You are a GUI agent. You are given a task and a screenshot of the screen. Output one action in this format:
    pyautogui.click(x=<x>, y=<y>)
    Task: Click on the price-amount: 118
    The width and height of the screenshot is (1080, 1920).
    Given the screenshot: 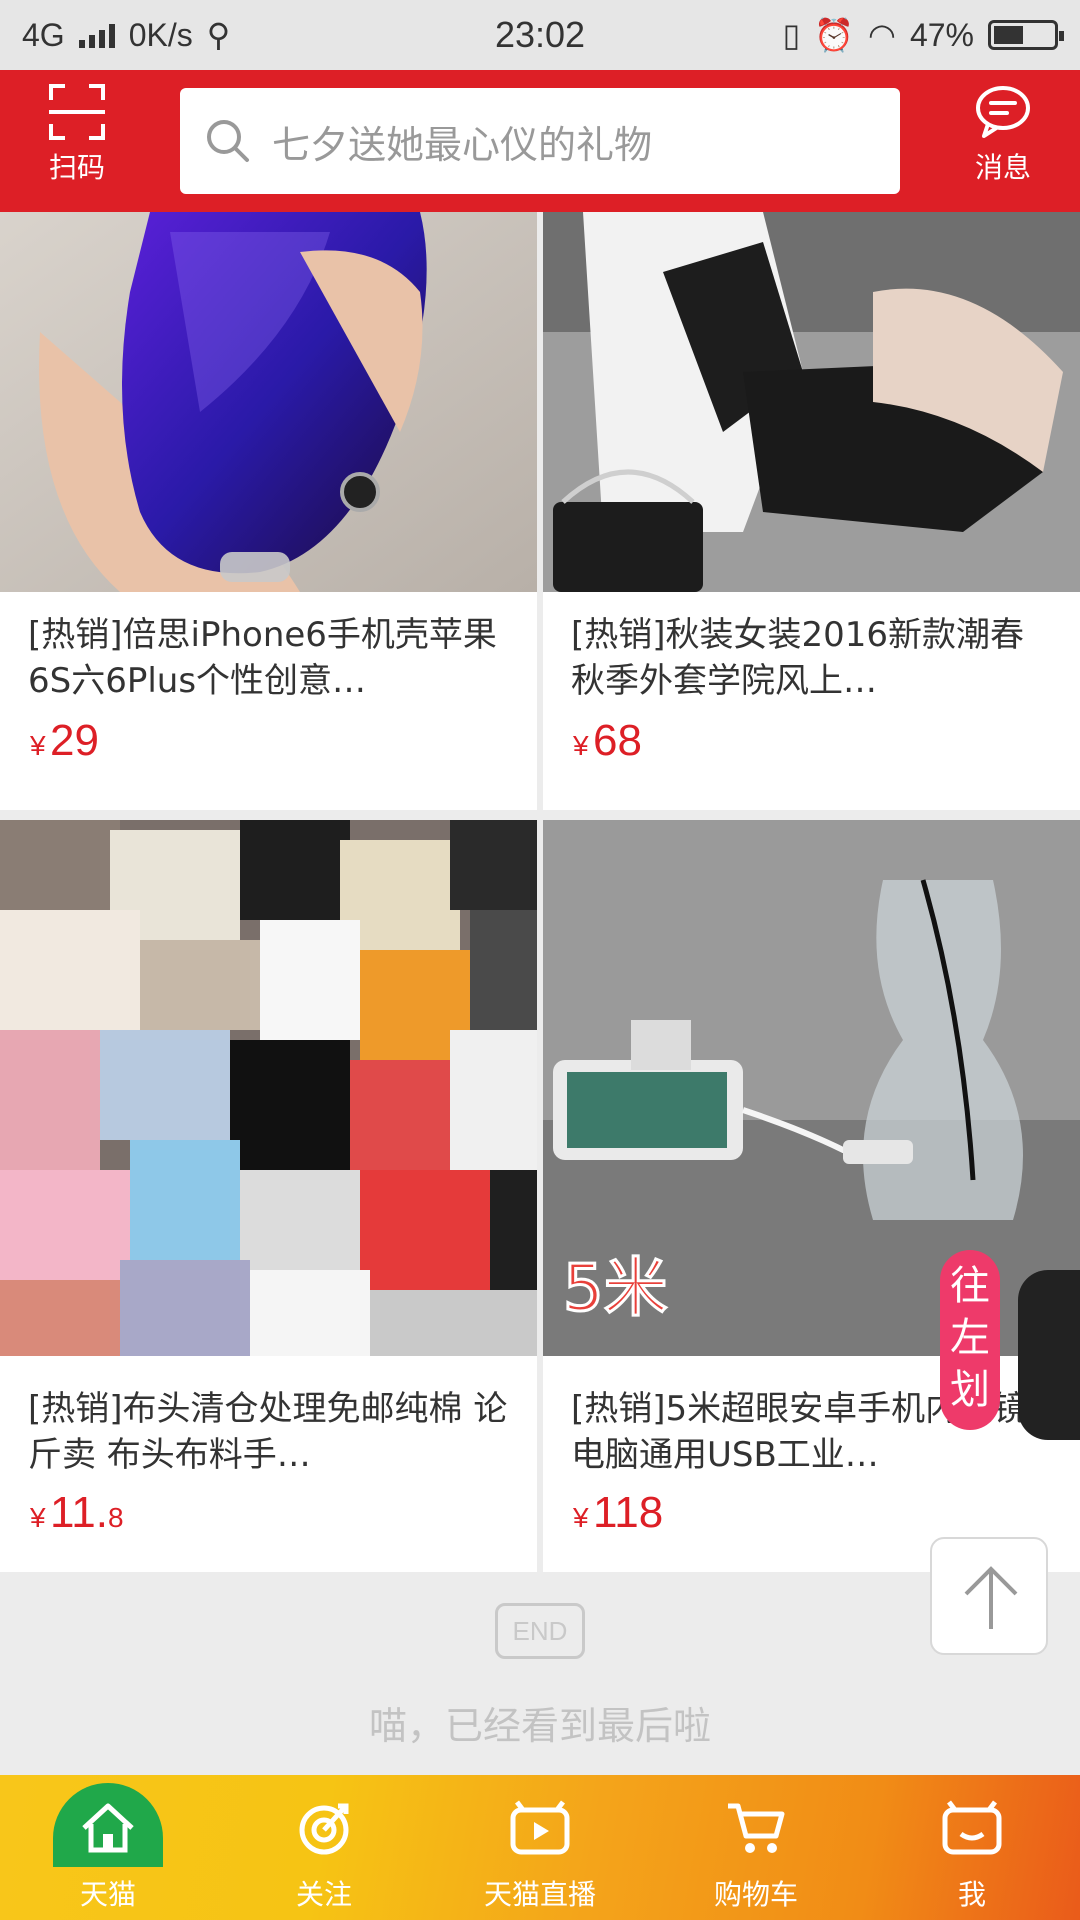 What is the action you would take?
    pyautogui.click(x=628, y=1512)
    